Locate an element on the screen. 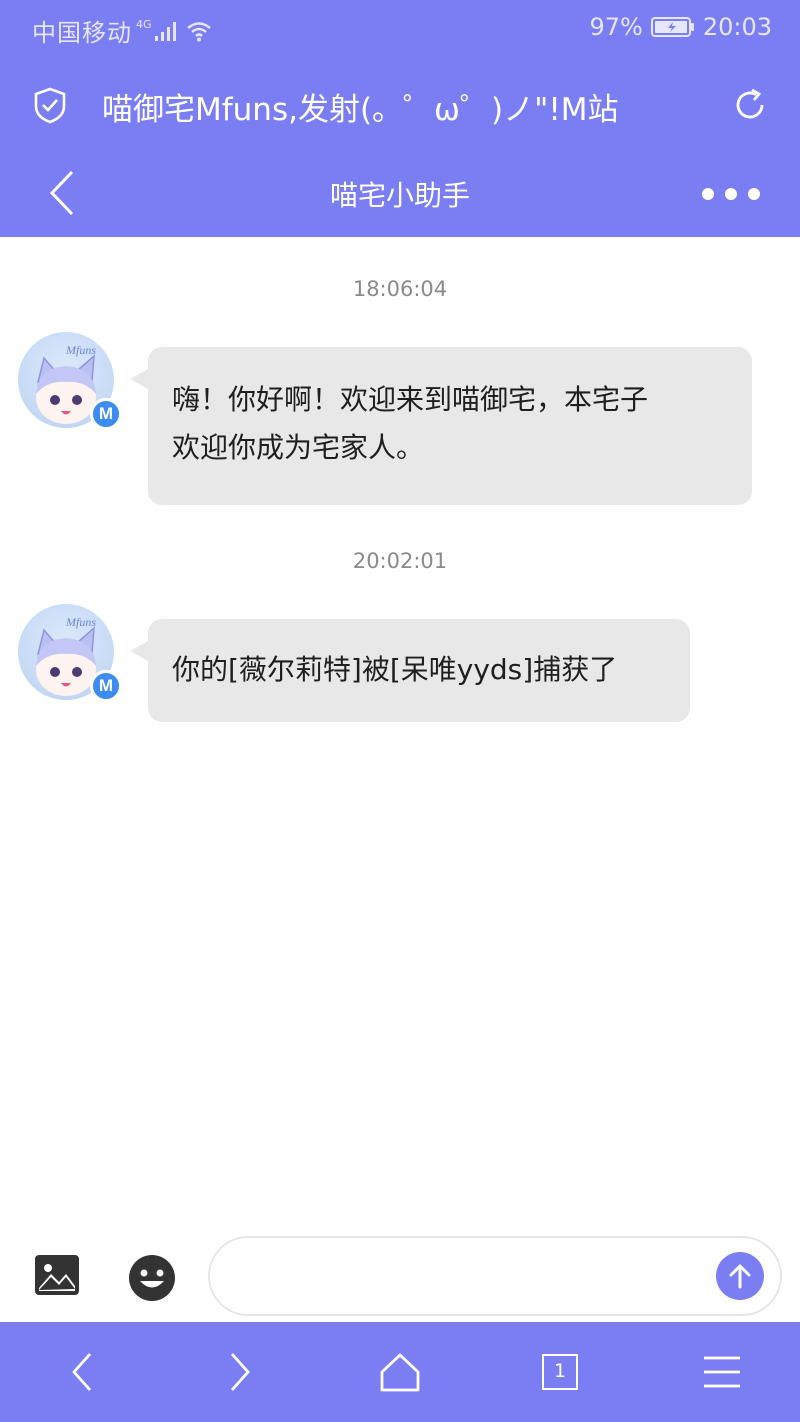  status-bar: 中国移动 4G 97% 20:03 is located at coordinates (400, 28).